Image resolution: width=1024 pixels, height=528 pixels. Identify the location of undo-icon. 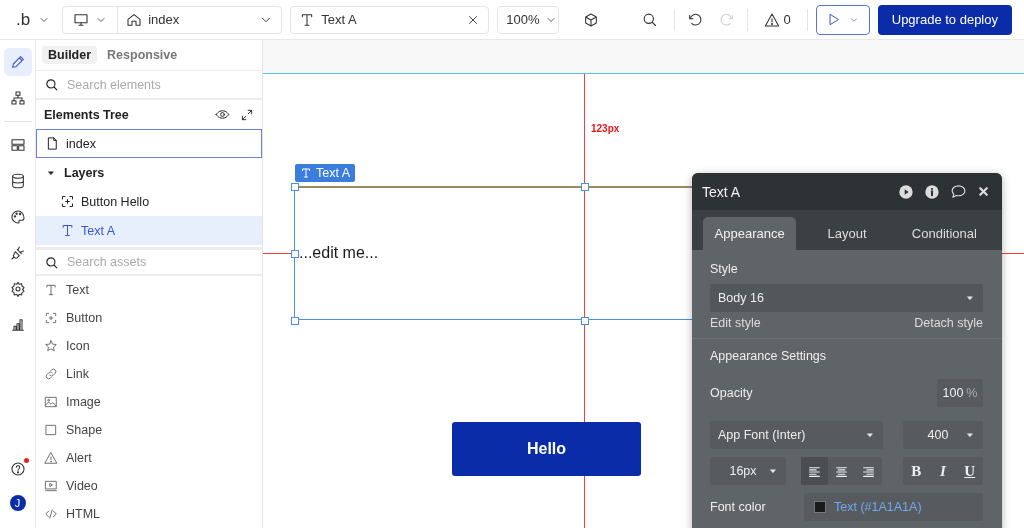
(694, 19).